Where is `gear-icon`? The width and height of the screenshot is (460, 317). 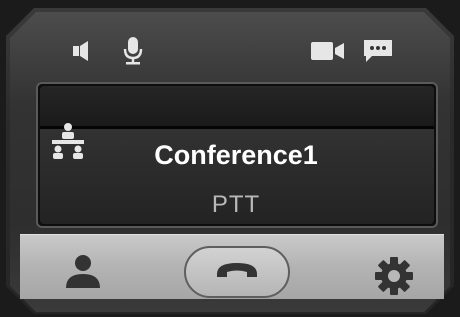
gear-icon is located at coordinates (394, 276).